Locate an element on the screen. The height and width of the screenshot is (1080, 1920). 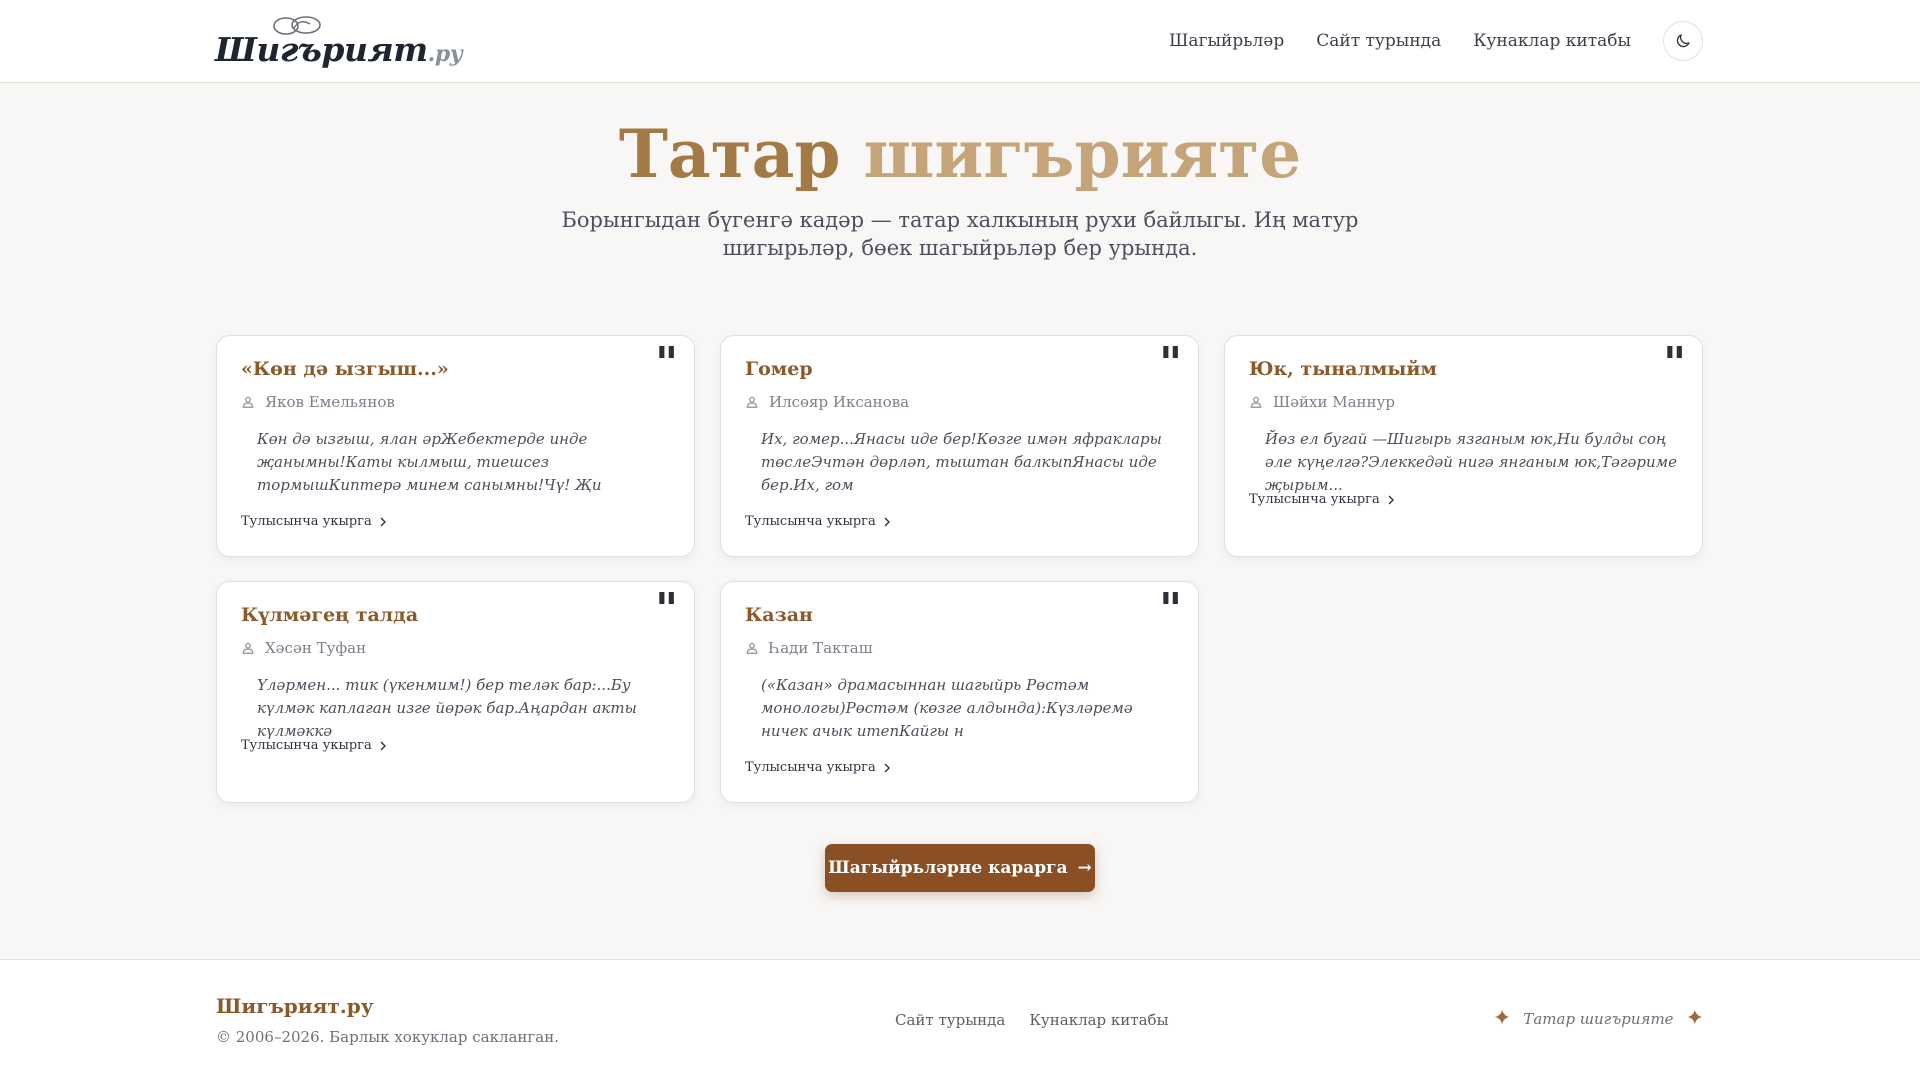
footer-tagline: ✦ Татар шигърияте ✦ is located at coordinates (1598, 1018).